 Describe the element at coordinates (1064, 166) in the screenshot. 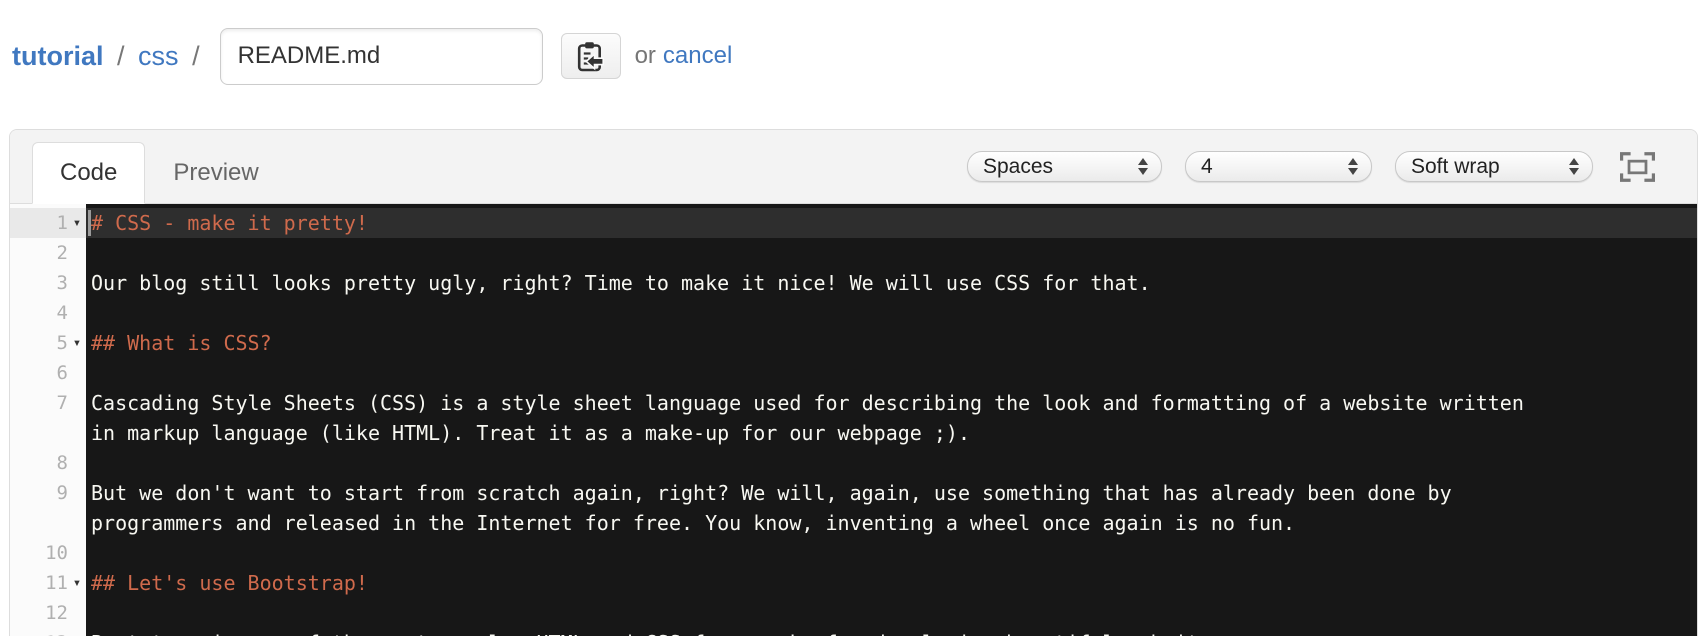

I see `indent-mode-select: Spaces` at that location.